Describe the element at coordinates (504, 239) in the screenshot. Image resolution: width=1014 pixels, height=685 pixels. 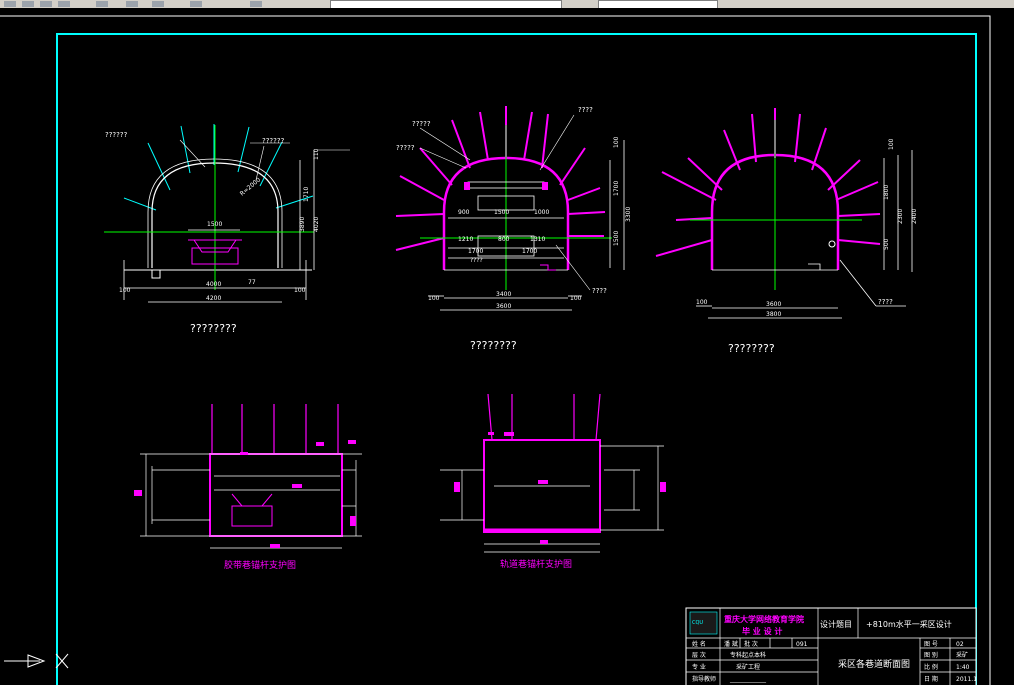
I see `middle-dim-800: 800` at that location.